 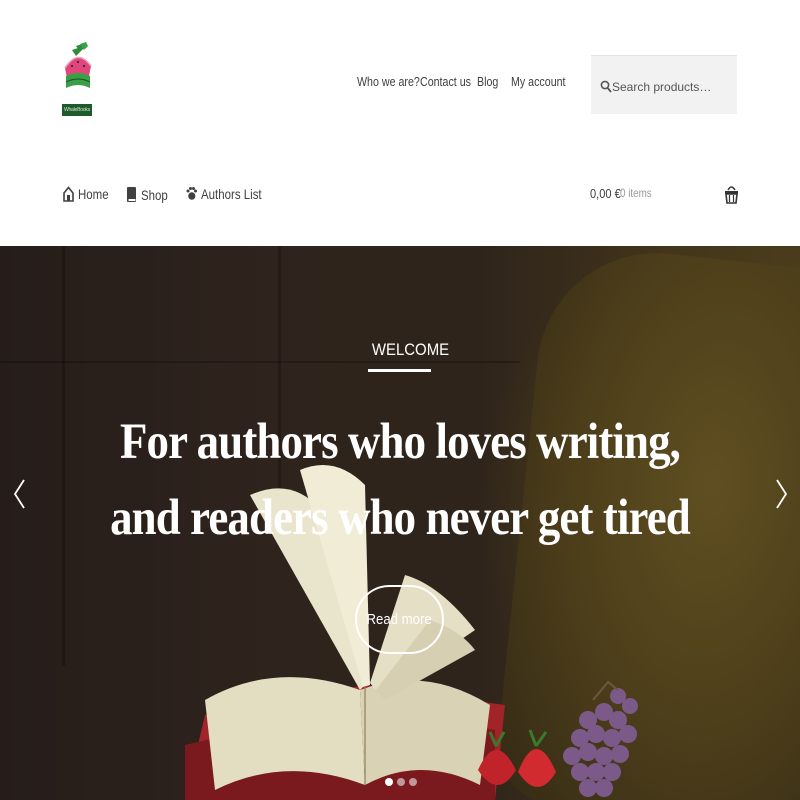 What do you see at coordinates (636, 193) in the screenshot?
I see `cart-item-count: 0 items` at bounding box center [636, 193].